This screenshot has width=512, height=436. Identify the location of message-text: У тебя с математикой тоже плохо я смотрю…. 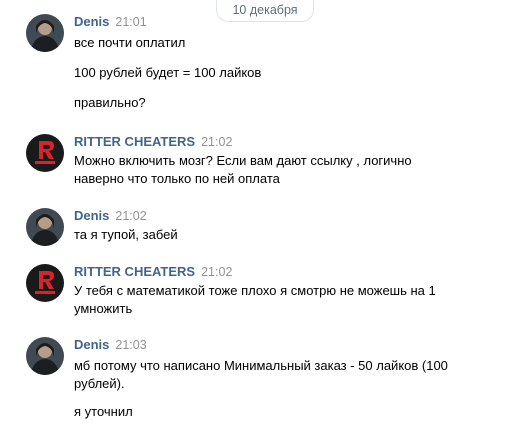
(255, 290).